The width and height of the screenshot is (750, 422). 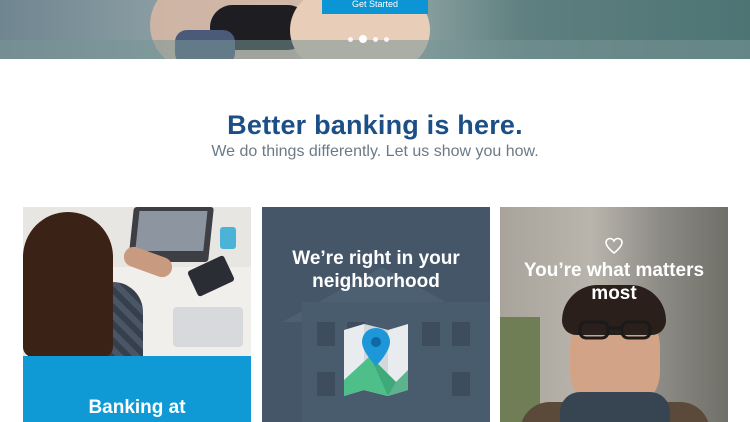 What do you see at coordinates (208, 327) in the screenshot?
I see `photo-plate` at bounding box center [208, 327].